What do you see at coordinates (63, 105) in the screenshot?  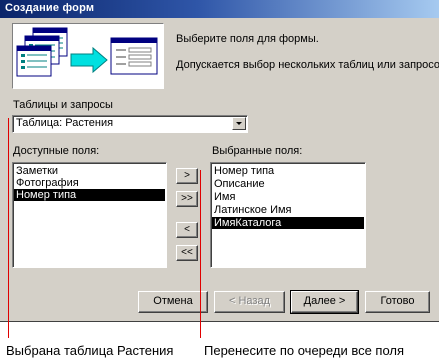 I see `tables-queries-label: Таблицы и запросы` at bounding box center [63, 105].